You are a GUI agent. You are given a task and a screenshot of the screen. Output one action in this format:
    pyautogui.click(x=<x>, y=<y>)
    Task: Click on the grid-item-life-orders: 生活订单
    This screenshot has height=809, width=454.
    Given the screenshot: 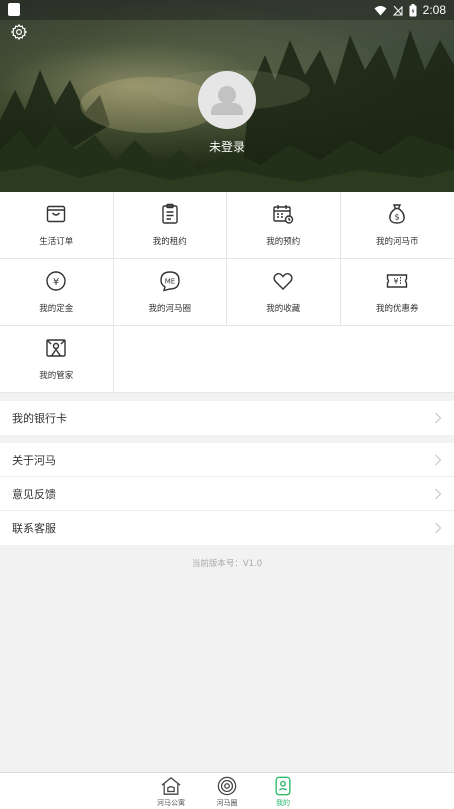 What is the action you would take?
    pyautogui.click(x=57, y=225)
    